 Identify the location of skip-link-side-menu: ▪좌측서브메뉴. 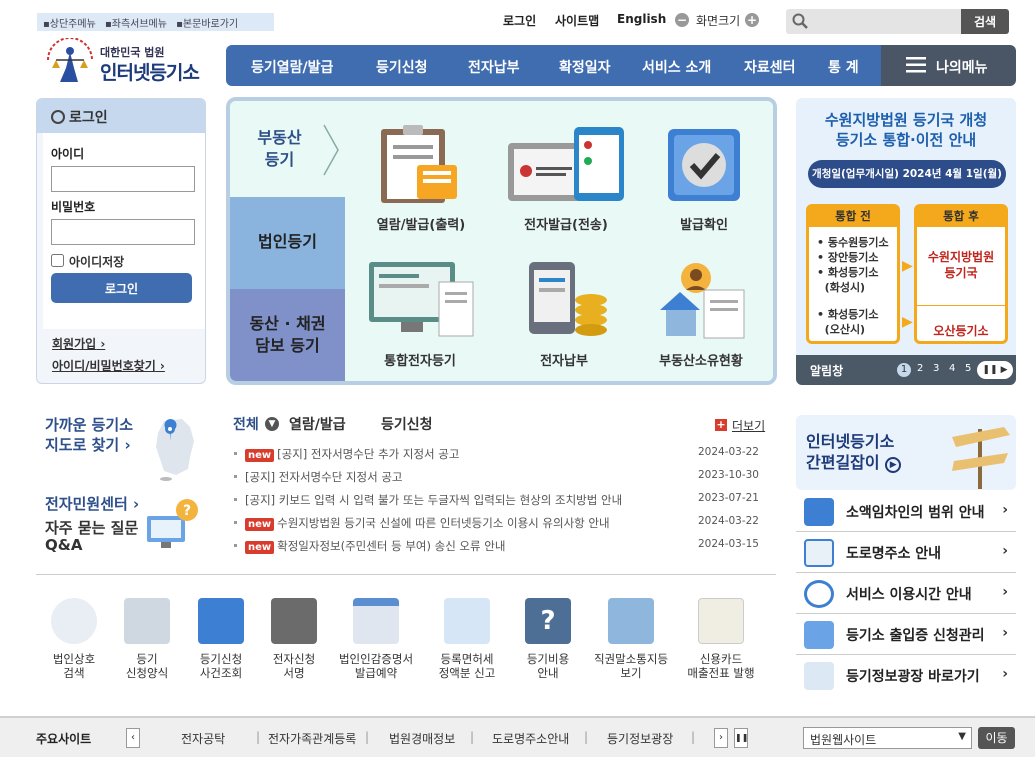
(137, 24).